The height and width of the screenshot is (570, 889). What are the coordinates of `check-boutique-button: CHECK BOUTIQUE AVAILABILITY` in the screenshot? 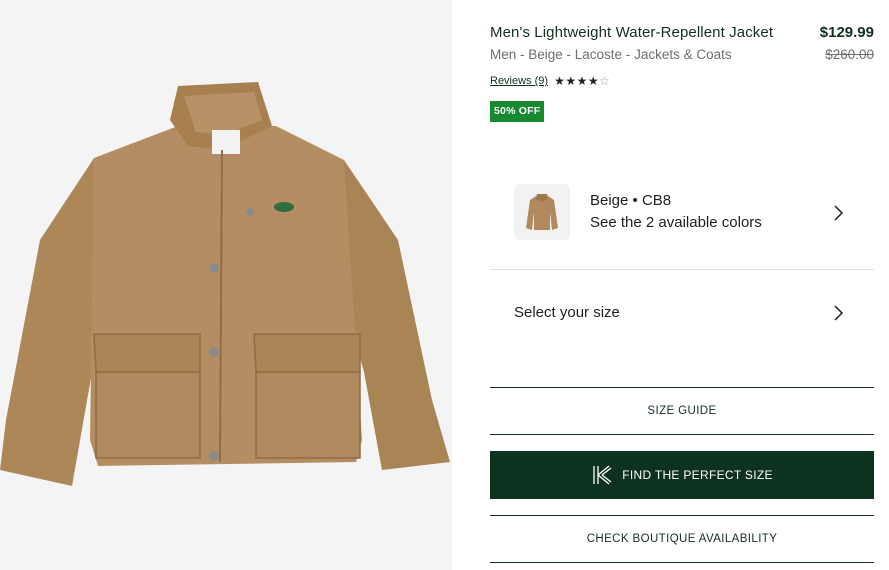 It's located at (682, 539).